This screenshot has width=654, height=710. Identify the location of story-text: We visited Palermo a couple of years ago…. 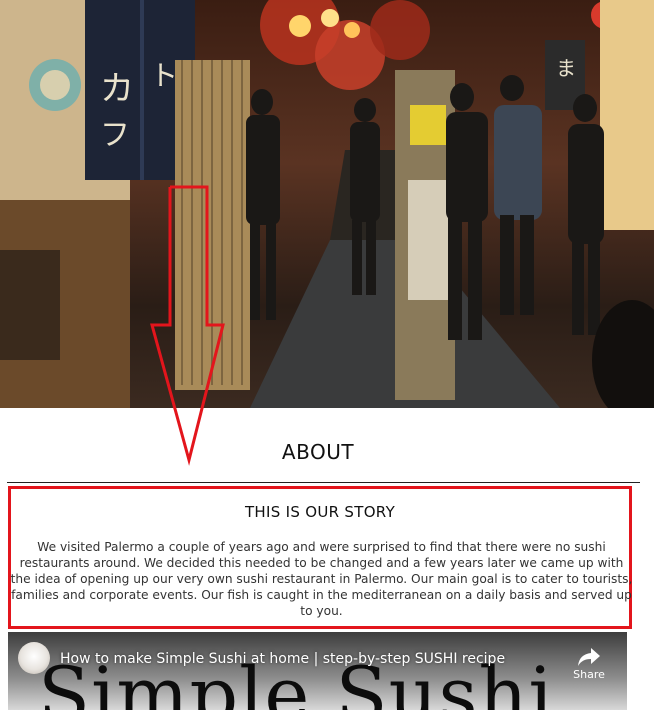
(321, 579).